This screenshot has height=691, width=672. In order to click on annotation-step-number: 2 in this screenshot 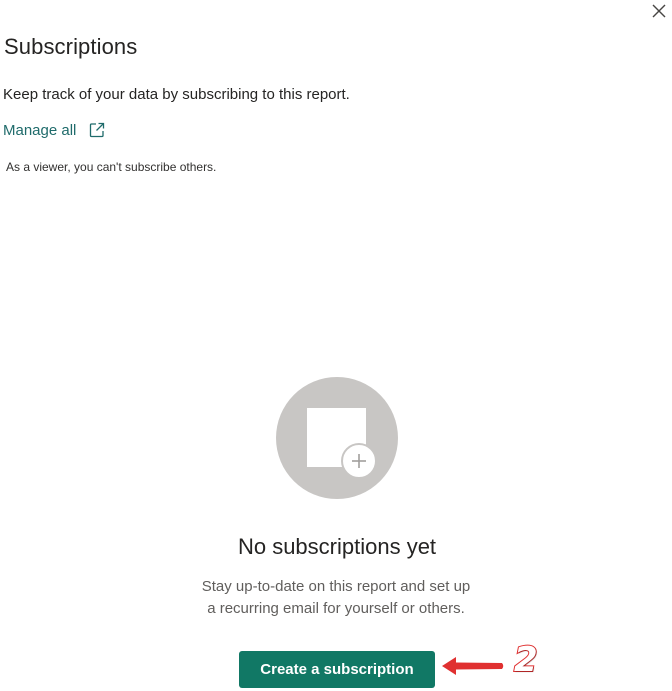, I will do `click(526, 660)`.